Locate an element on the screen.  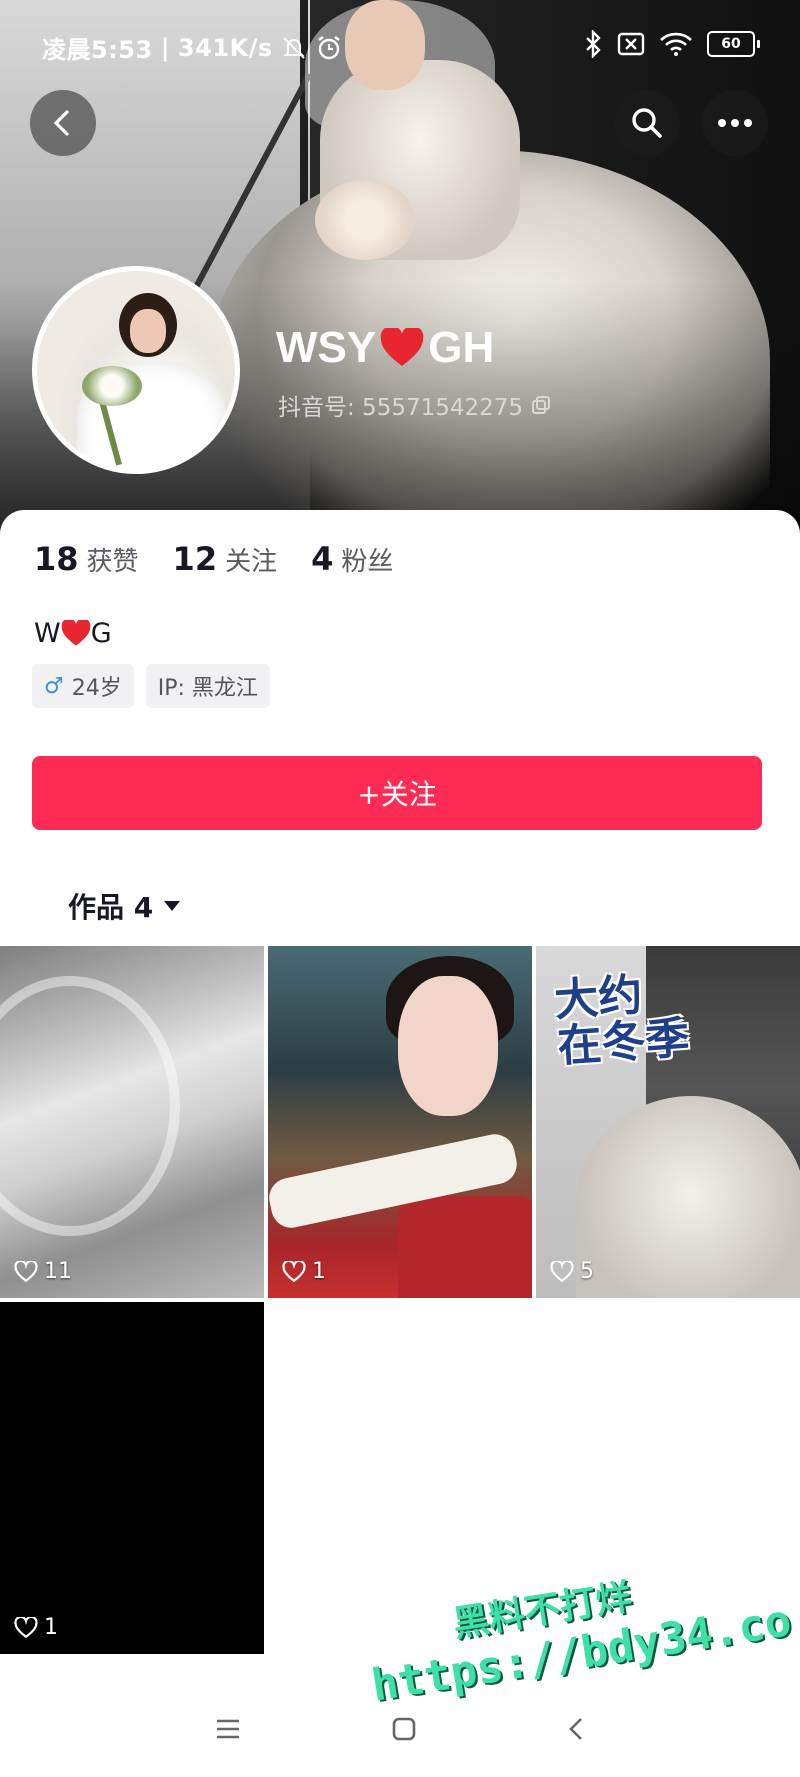
more-dots-icon is located at coordinates (735, 123).